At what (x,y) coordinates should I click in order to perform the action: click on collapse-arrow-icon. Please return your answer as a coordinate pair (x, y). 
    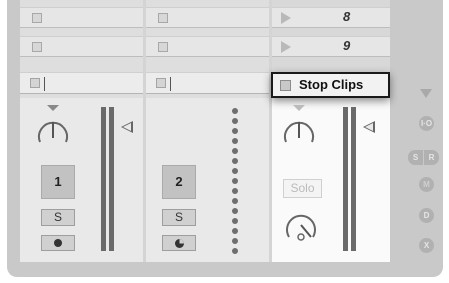
    Looking at the image, I should click on (426, 93).